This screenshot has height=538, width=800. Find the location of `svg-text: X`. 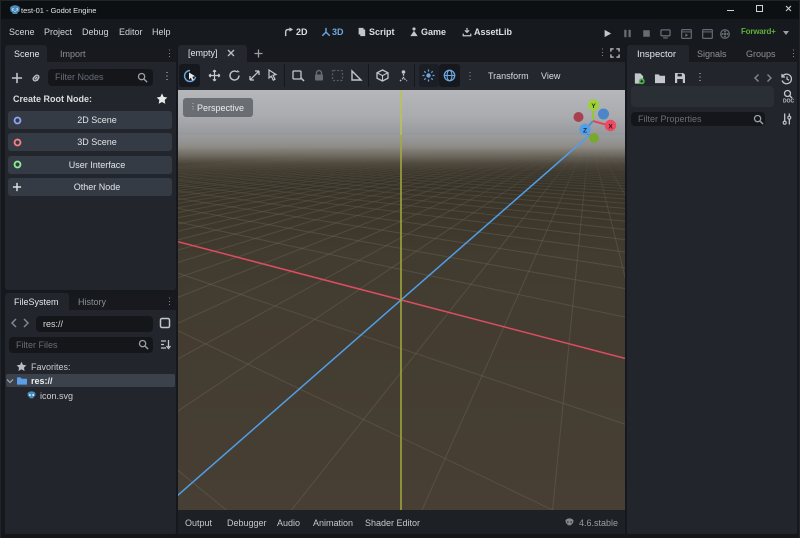

svg-text: X is located at coordinates (610, 126).